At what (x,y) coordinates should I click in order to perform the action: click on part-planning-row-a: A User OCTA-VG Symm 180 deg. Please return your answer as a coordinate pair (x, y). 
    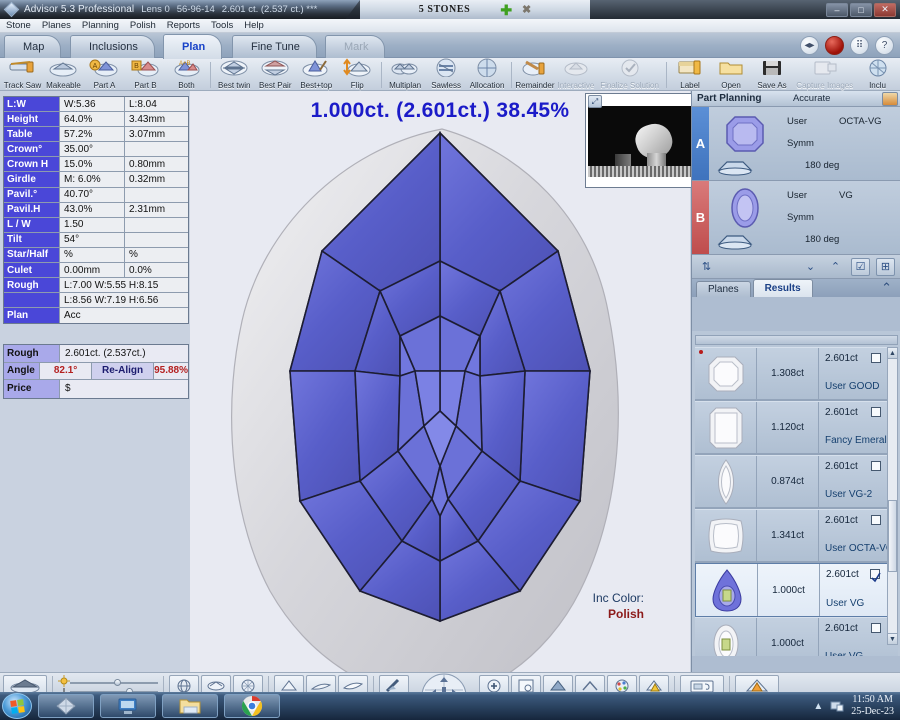
    Looking at the image, I should click on (796, 144).